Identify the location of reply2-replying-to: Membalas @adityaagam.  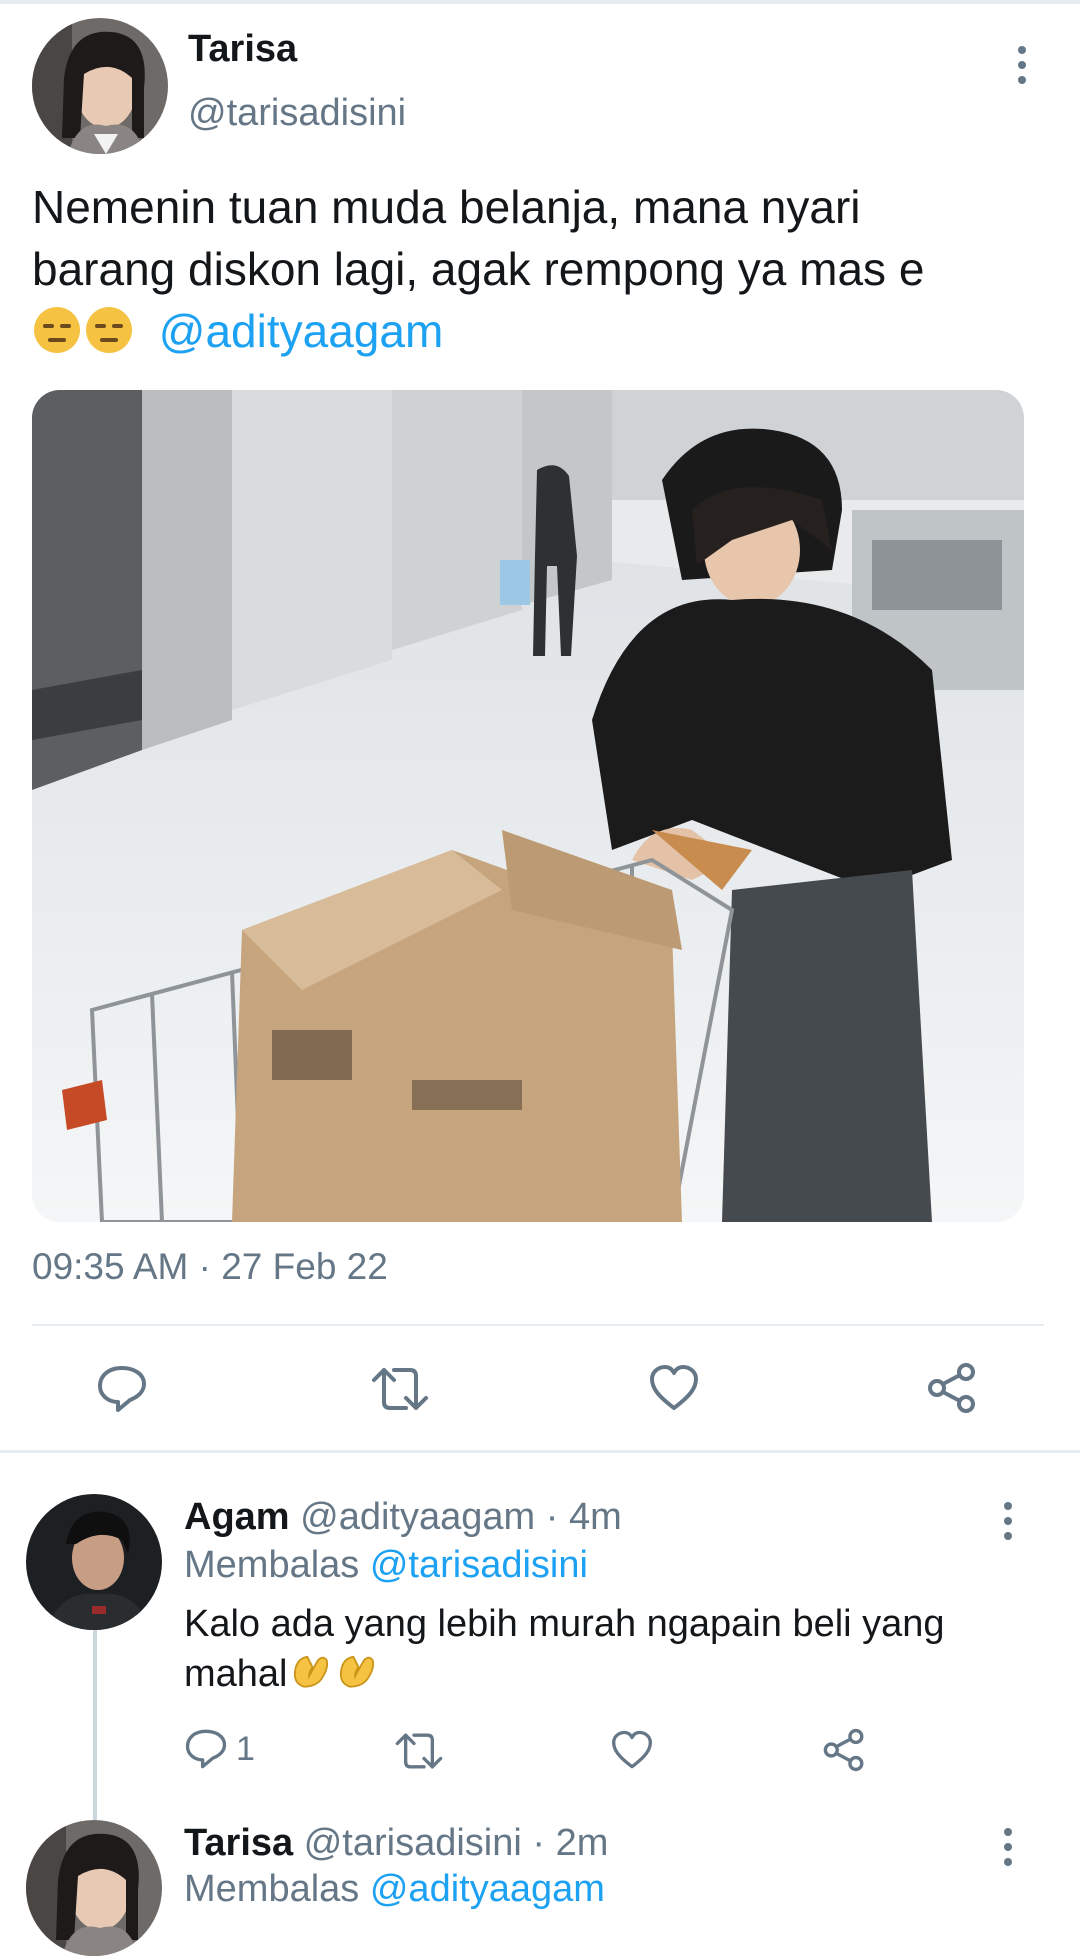
(394, 1889).